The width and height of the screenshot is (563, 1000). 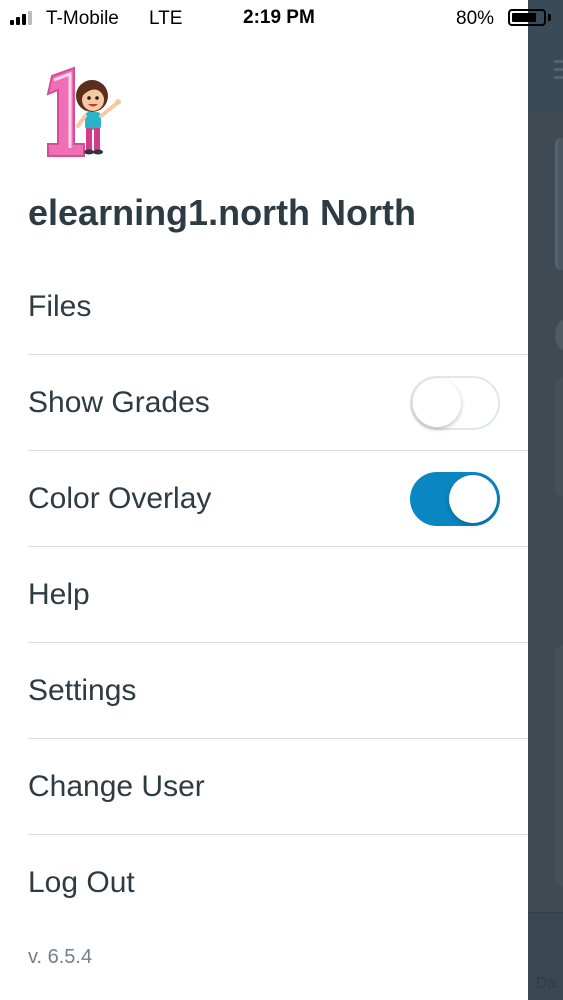 I want to click on app-version: v. 6.5.4, so click(x=60, y=957).